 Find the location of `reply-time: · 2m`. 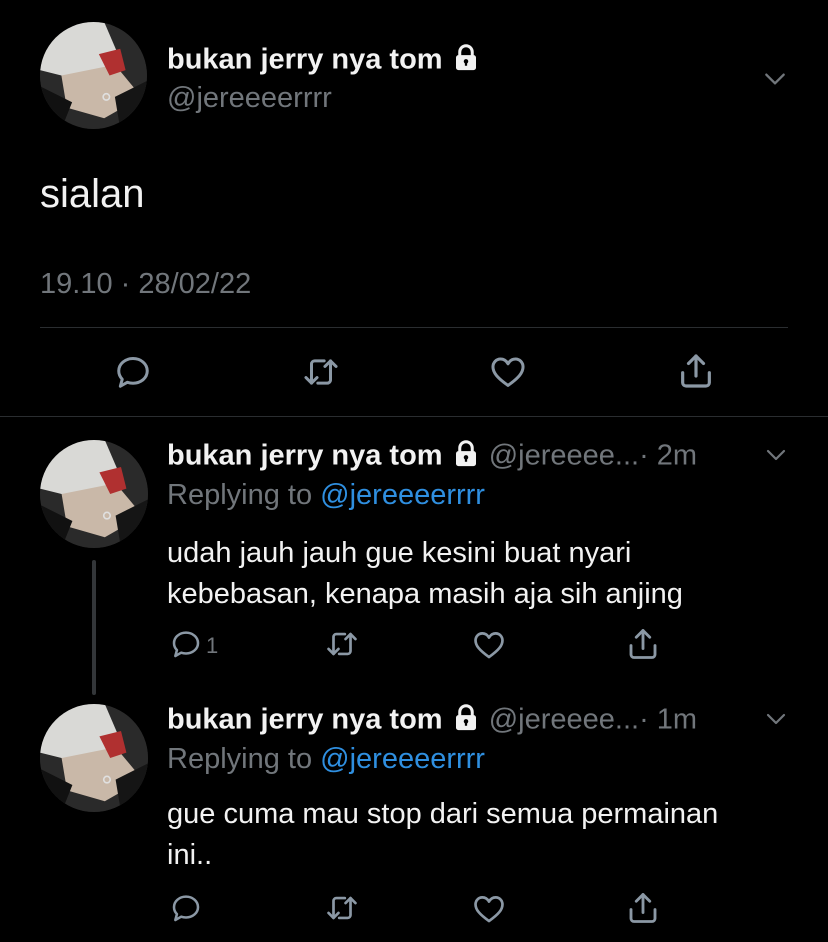

reply-time: · 2m is located at coordinates (668, 455).